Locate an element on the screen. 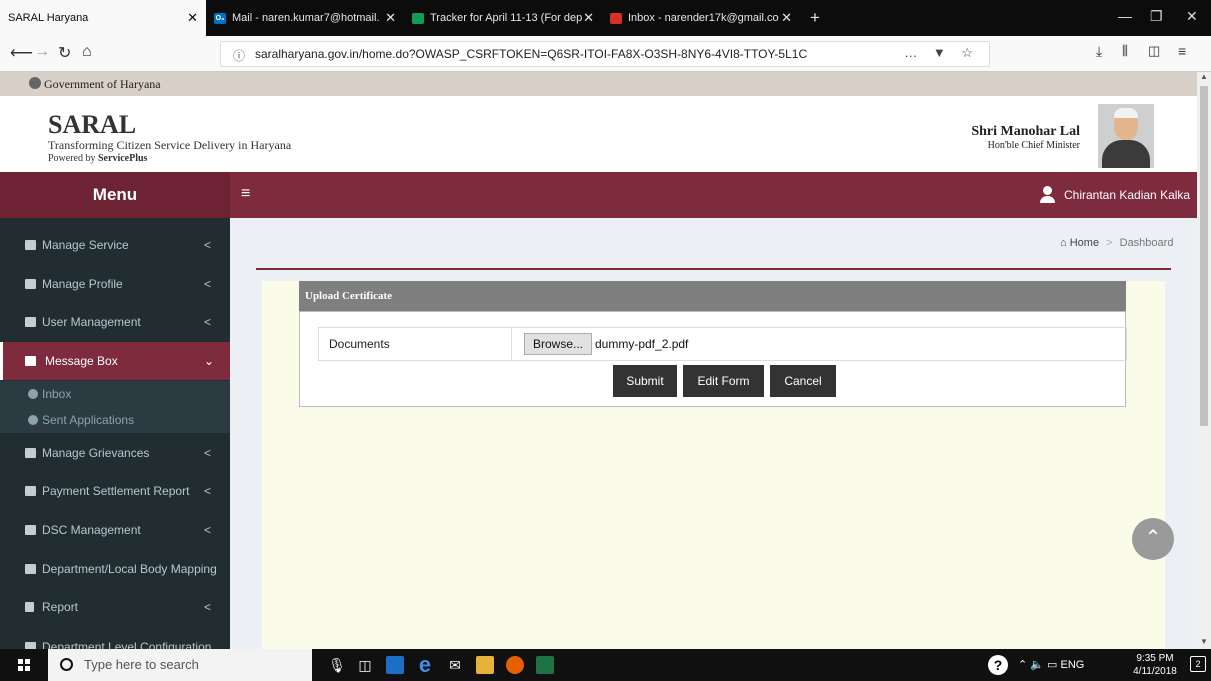 This screenshot has height=681, width=1211. cm-name: Shri Manohar Lal is located at coordinates (1025, 131).